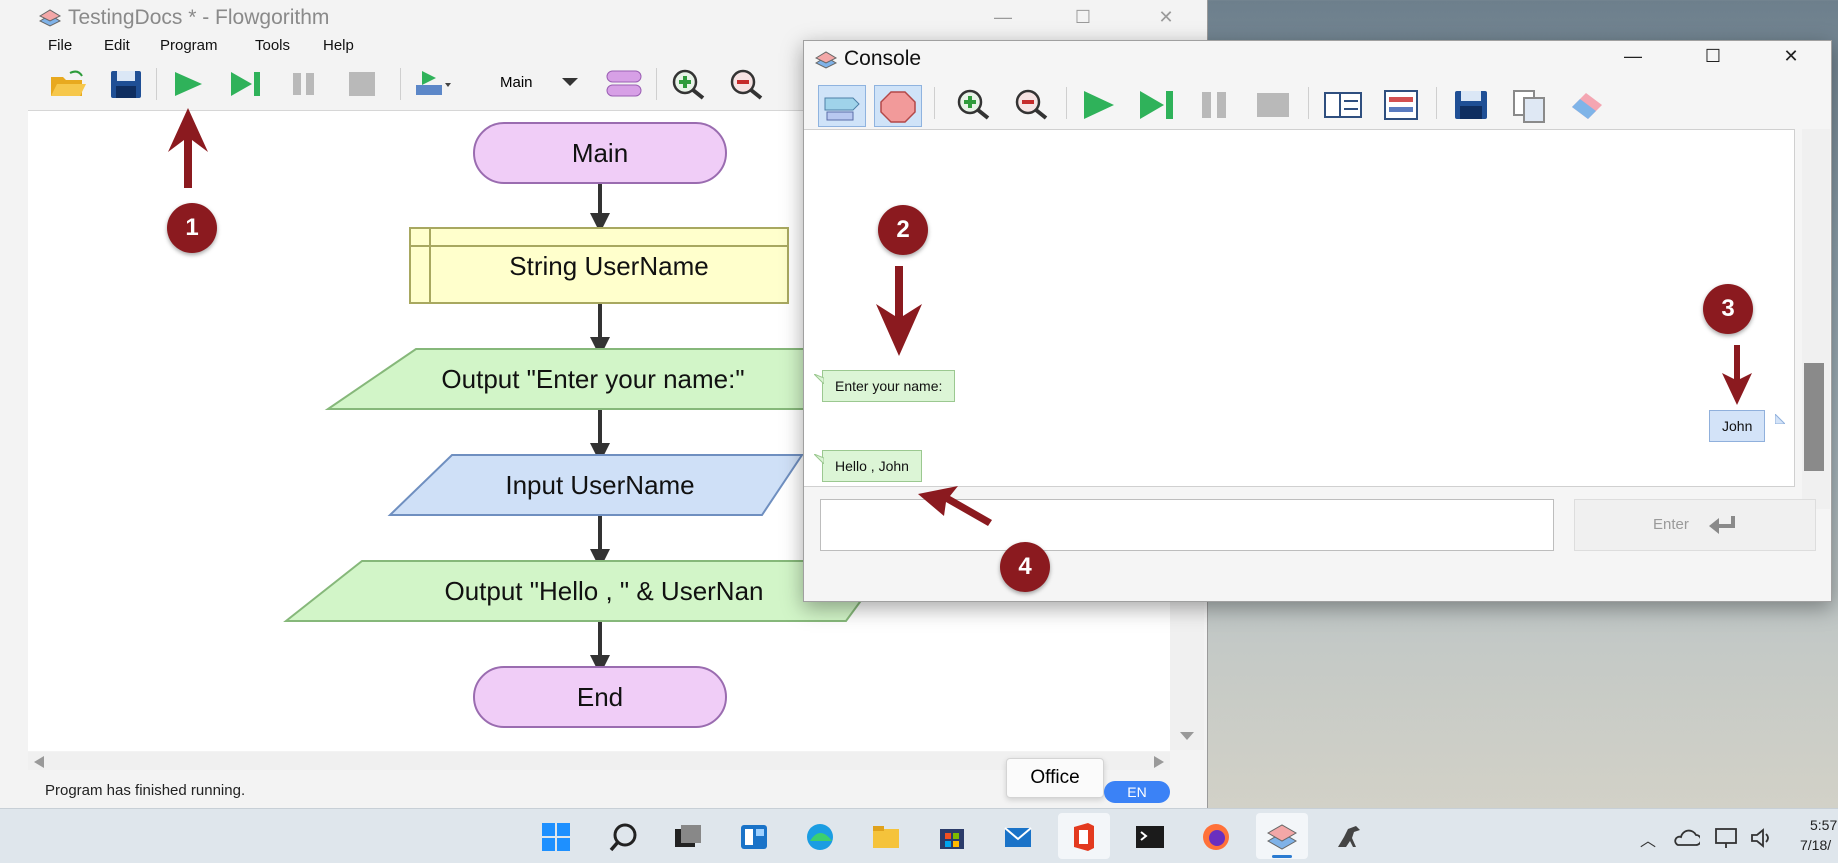  What do you see at coordinates (1150, 837) in the screenshot?
I see `terminal-icon` at bounding box center [1150, 837].